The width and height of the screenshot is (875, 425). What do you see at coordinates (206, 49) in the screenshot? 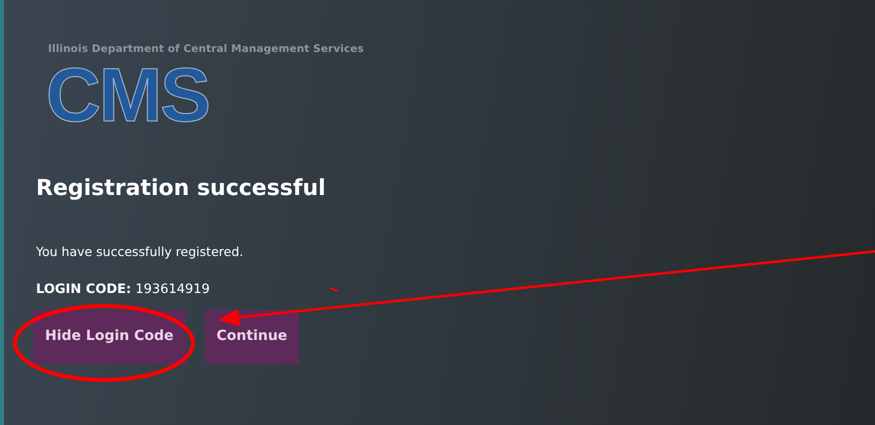
I see `agency-name: Illinois Department of Central Management Services` at bounding box center [206, 49].